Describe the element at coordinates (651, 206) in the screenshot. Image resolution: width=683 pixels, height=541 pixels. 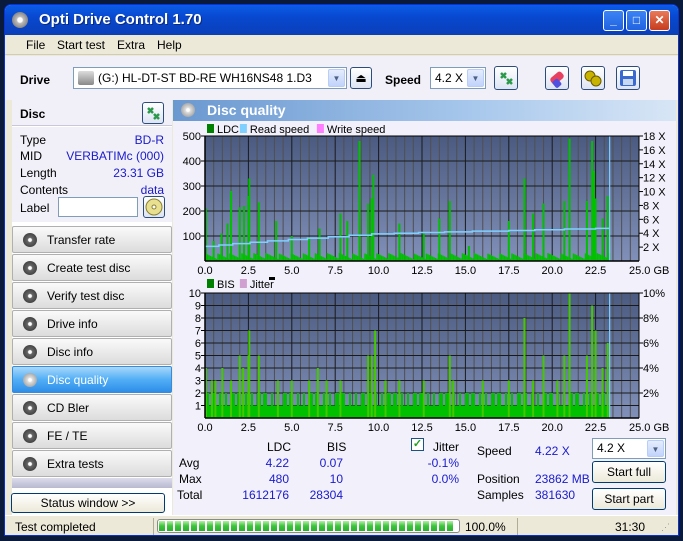
I see `y-right-tick-label: 8 X` at that location.